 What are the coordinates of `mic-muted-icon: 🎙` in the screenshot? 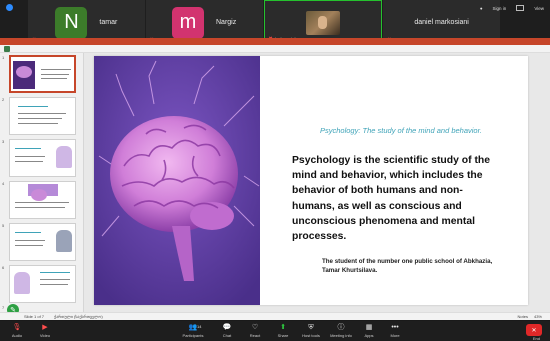 It's located at (17, 327).